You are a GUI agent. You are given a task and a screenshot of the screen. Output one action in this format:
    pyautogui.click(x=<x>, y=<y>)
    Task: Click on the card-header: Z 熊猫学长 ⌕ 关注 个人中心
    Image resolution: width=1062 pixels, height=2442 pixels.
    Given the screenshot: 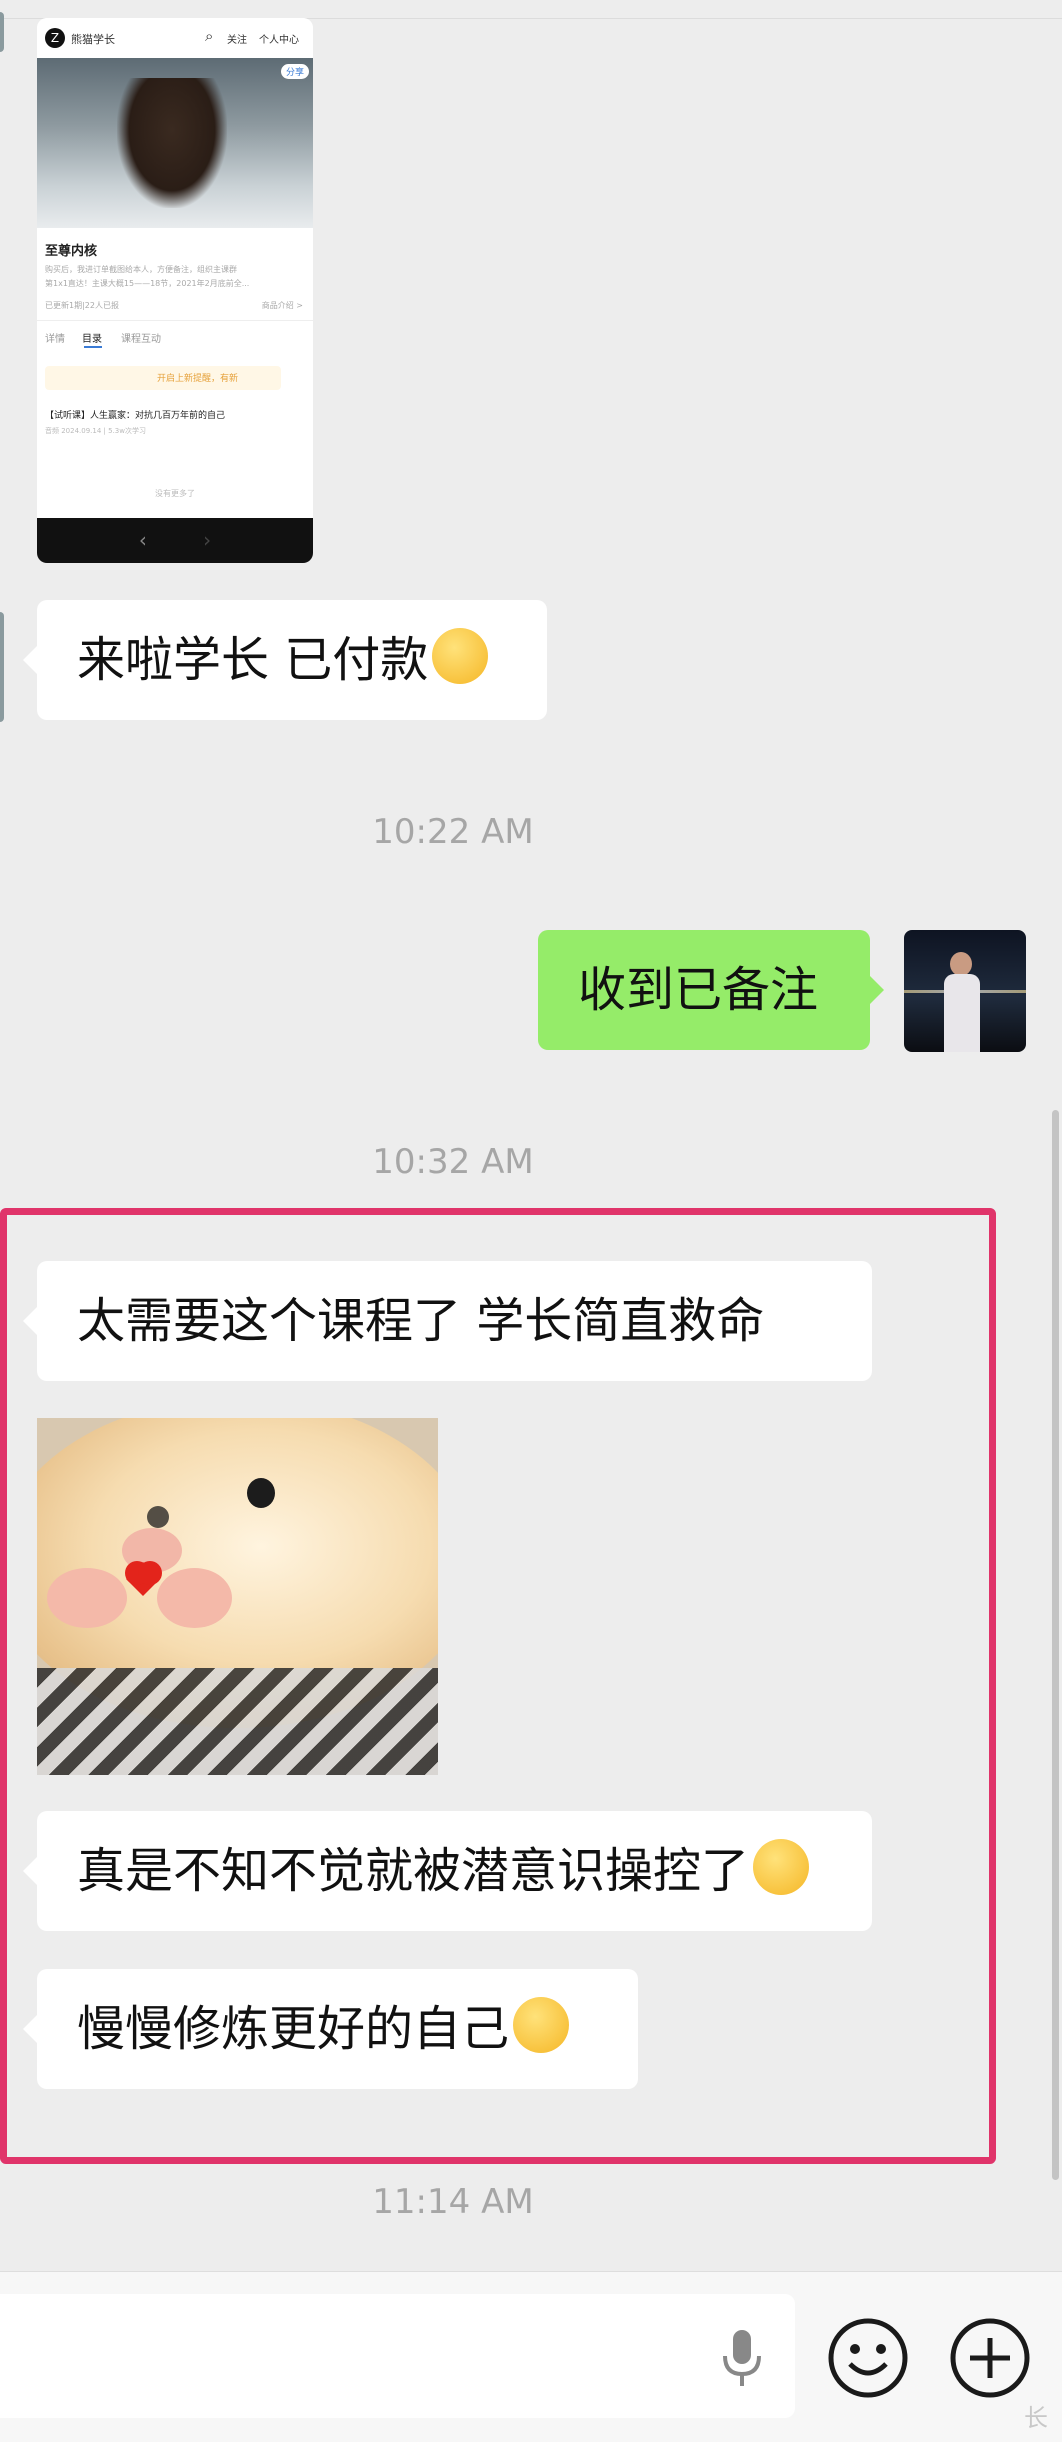 What is the action you would take?
    pyautogui.click(x=175, y=38)
    